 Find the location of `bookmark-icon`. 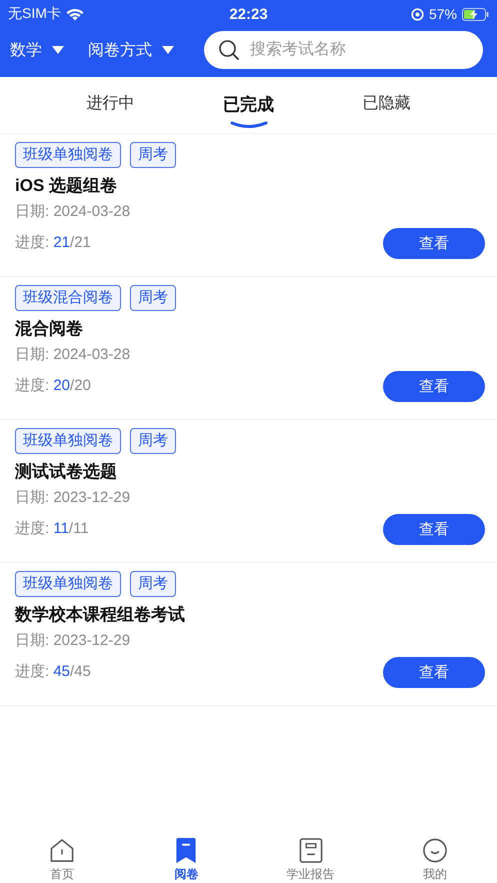

bookmark-icon is located at coordinates (186, 850).